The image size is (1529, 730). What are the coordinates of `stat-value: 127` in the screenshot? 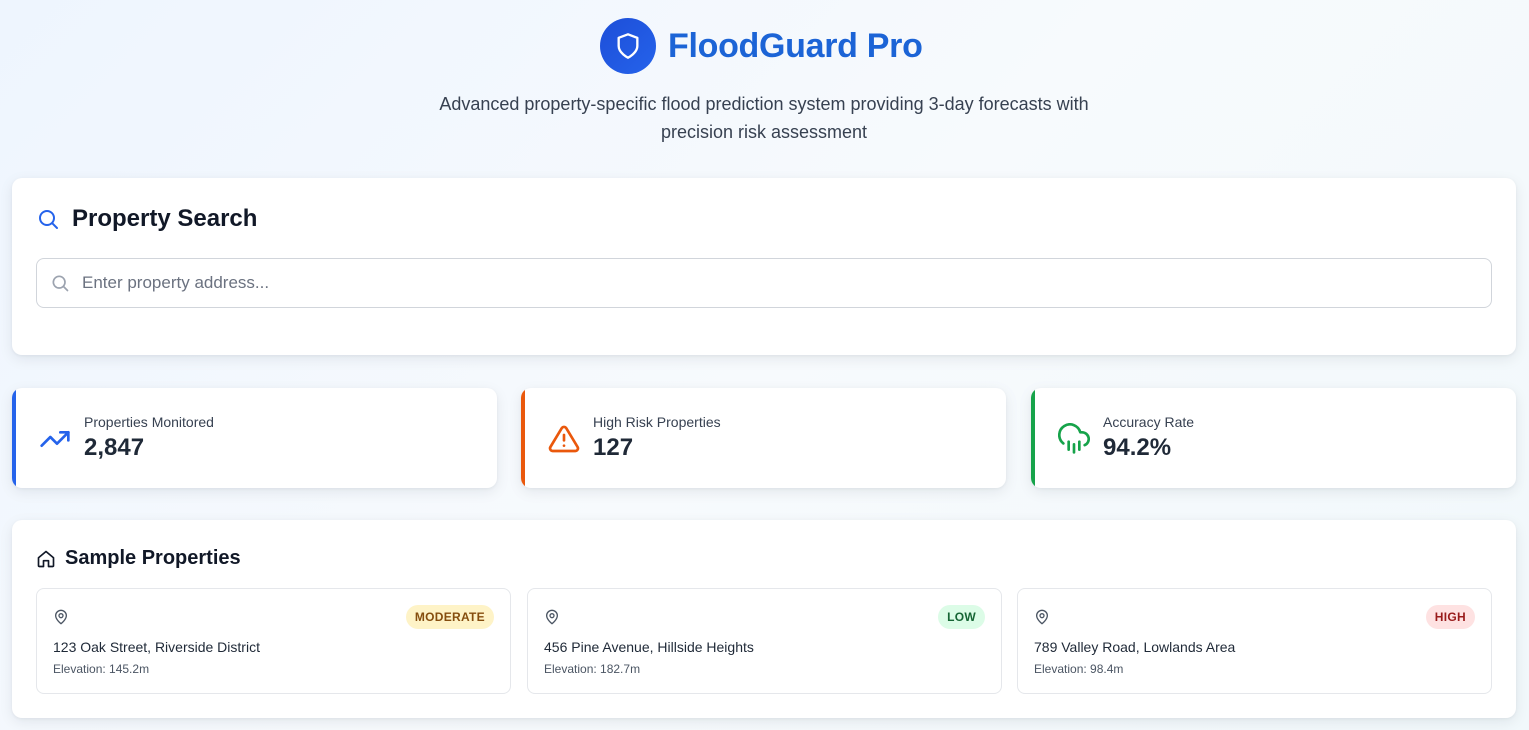 It's located at (613, 447).